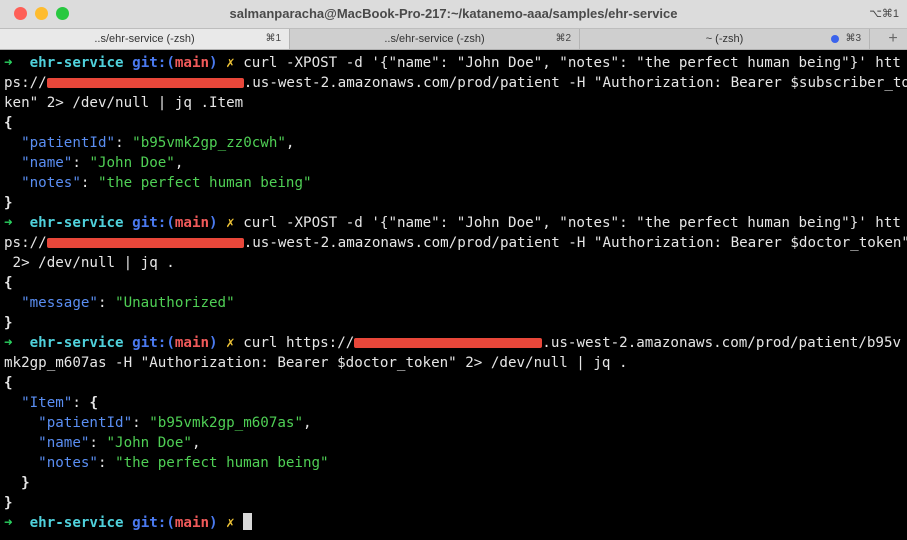  What do you see at coordinates (273, 38) in the screenshot?
I see `tab-1-shortcut: ⌘1` at bounding box center [273, 38].